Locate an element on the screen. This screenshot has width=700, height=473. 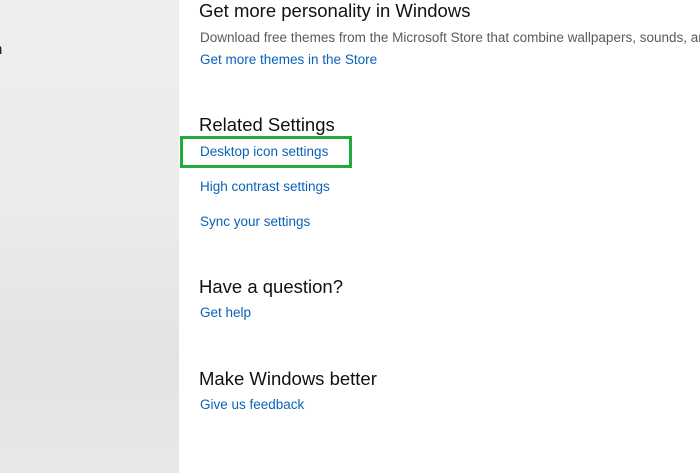
high-contrast-settings-link: High contrast settings is located at coordinates (265, 186).